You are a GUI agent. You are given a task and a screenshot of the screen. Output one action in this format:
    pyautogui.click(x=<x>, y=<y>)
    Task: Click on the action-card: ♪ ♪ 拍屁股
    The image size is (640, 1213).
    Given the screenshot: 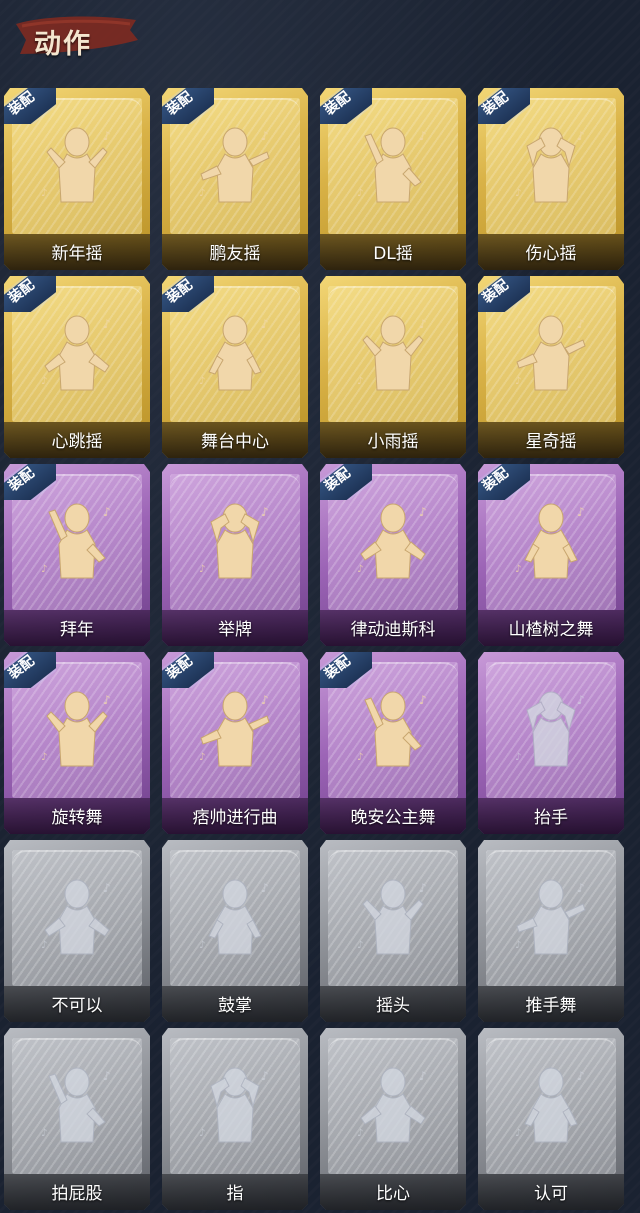 What is the action you would take?
    pyautogui.click(x=77, y=1119)
    